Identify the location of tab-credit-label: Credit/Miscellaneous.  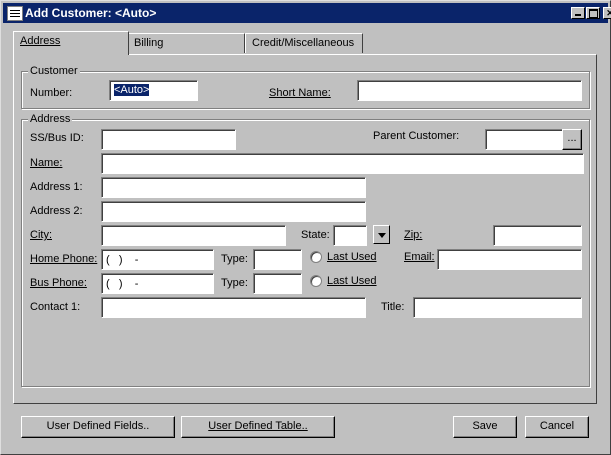
(303, 43).